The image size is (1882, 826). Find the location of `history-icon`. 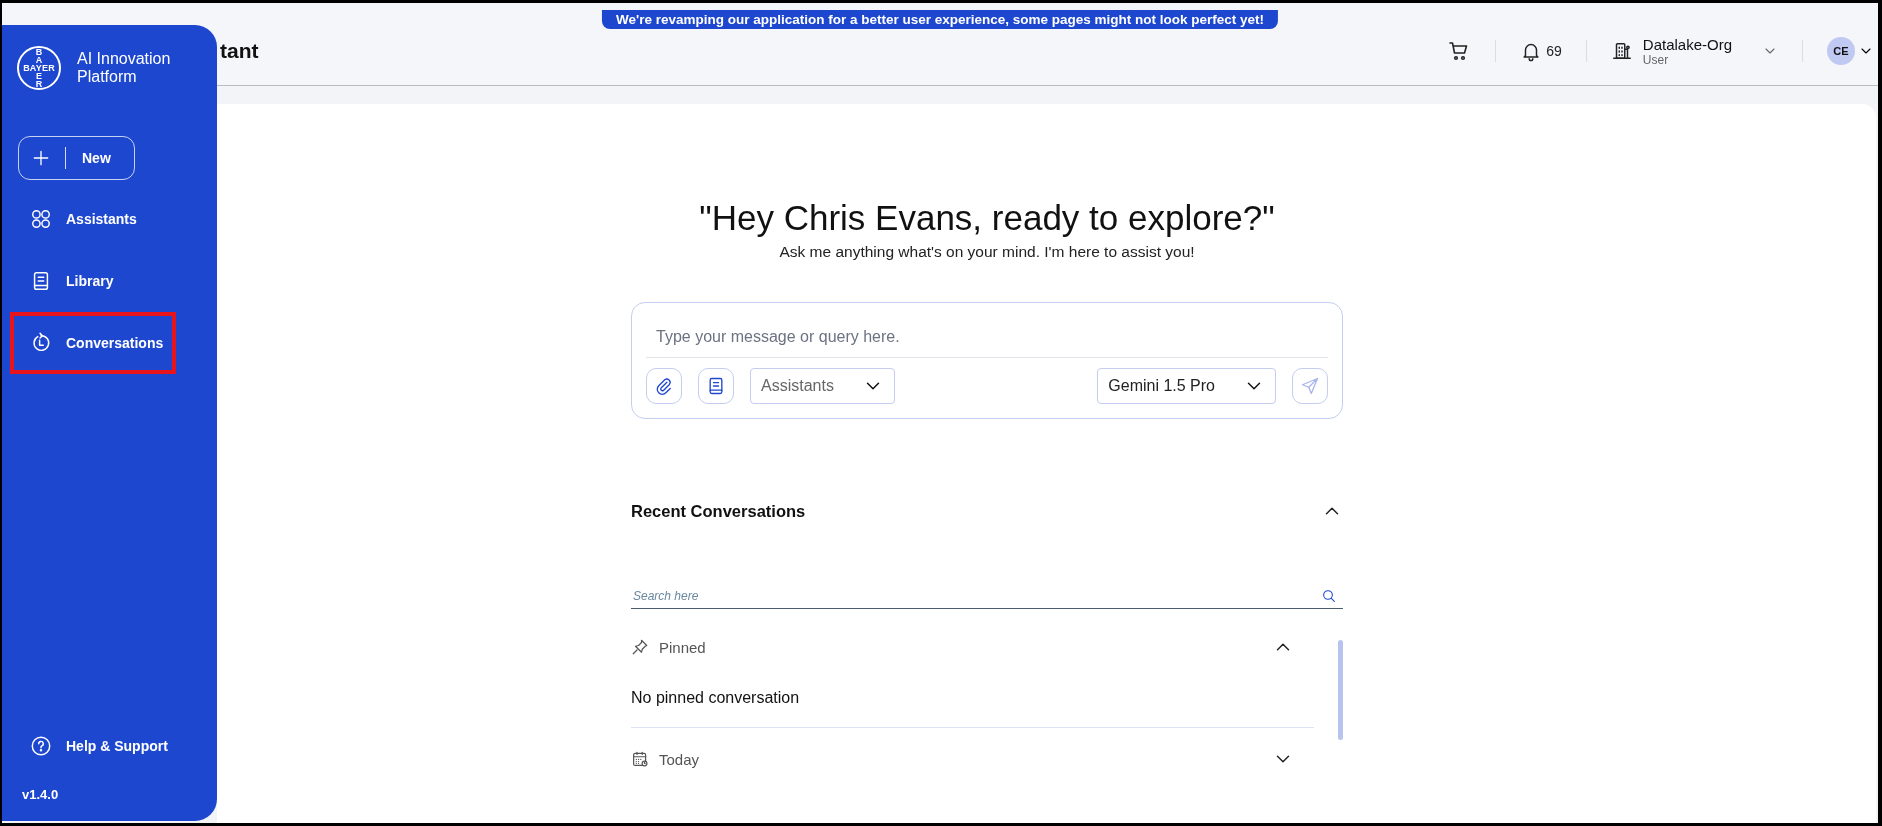

history-icon is located at coordinates (41, 343).